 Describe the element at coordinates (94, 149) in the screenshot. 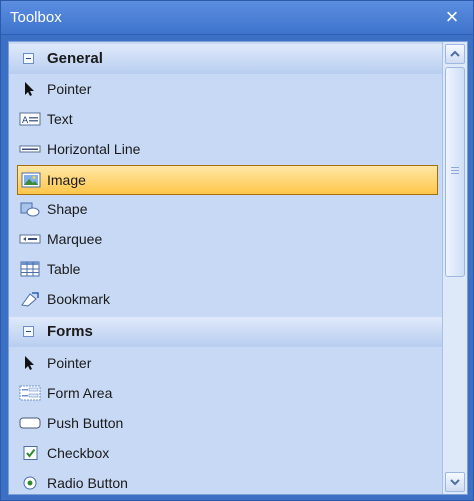

I see `item-label: Horizontal Line` at that location.